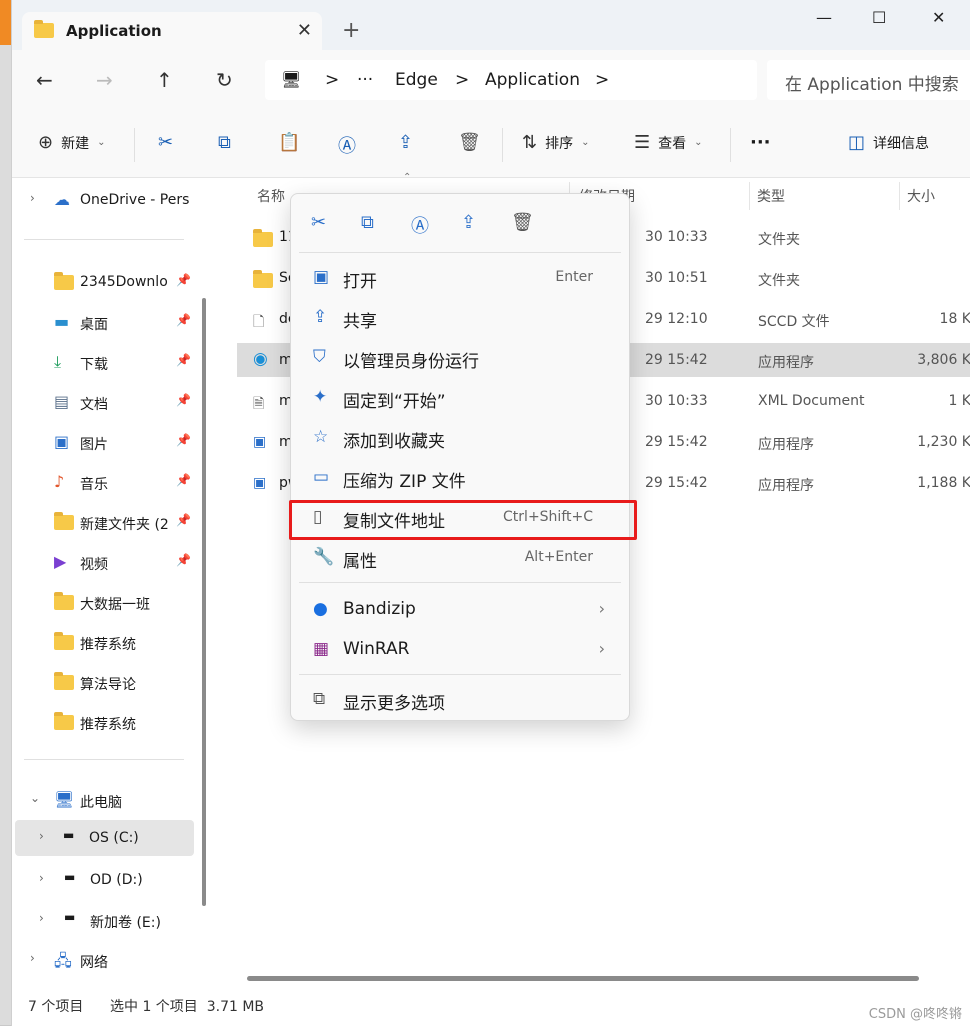 The width and height of the screenshot is (970, 1026). I want to click on sidebar-item-drive-e: › ▬ 新加卷 (E:), so click(107, 920).